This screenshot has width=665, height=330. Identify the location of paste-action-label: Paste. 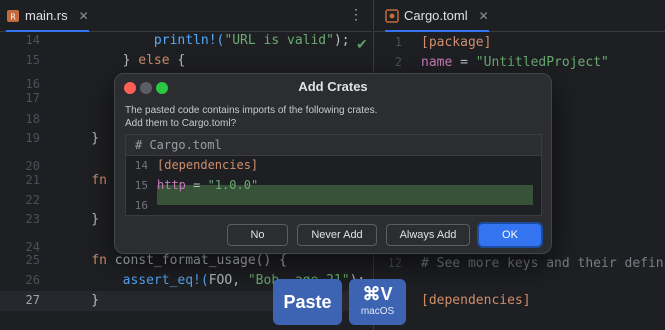
(307, 302).